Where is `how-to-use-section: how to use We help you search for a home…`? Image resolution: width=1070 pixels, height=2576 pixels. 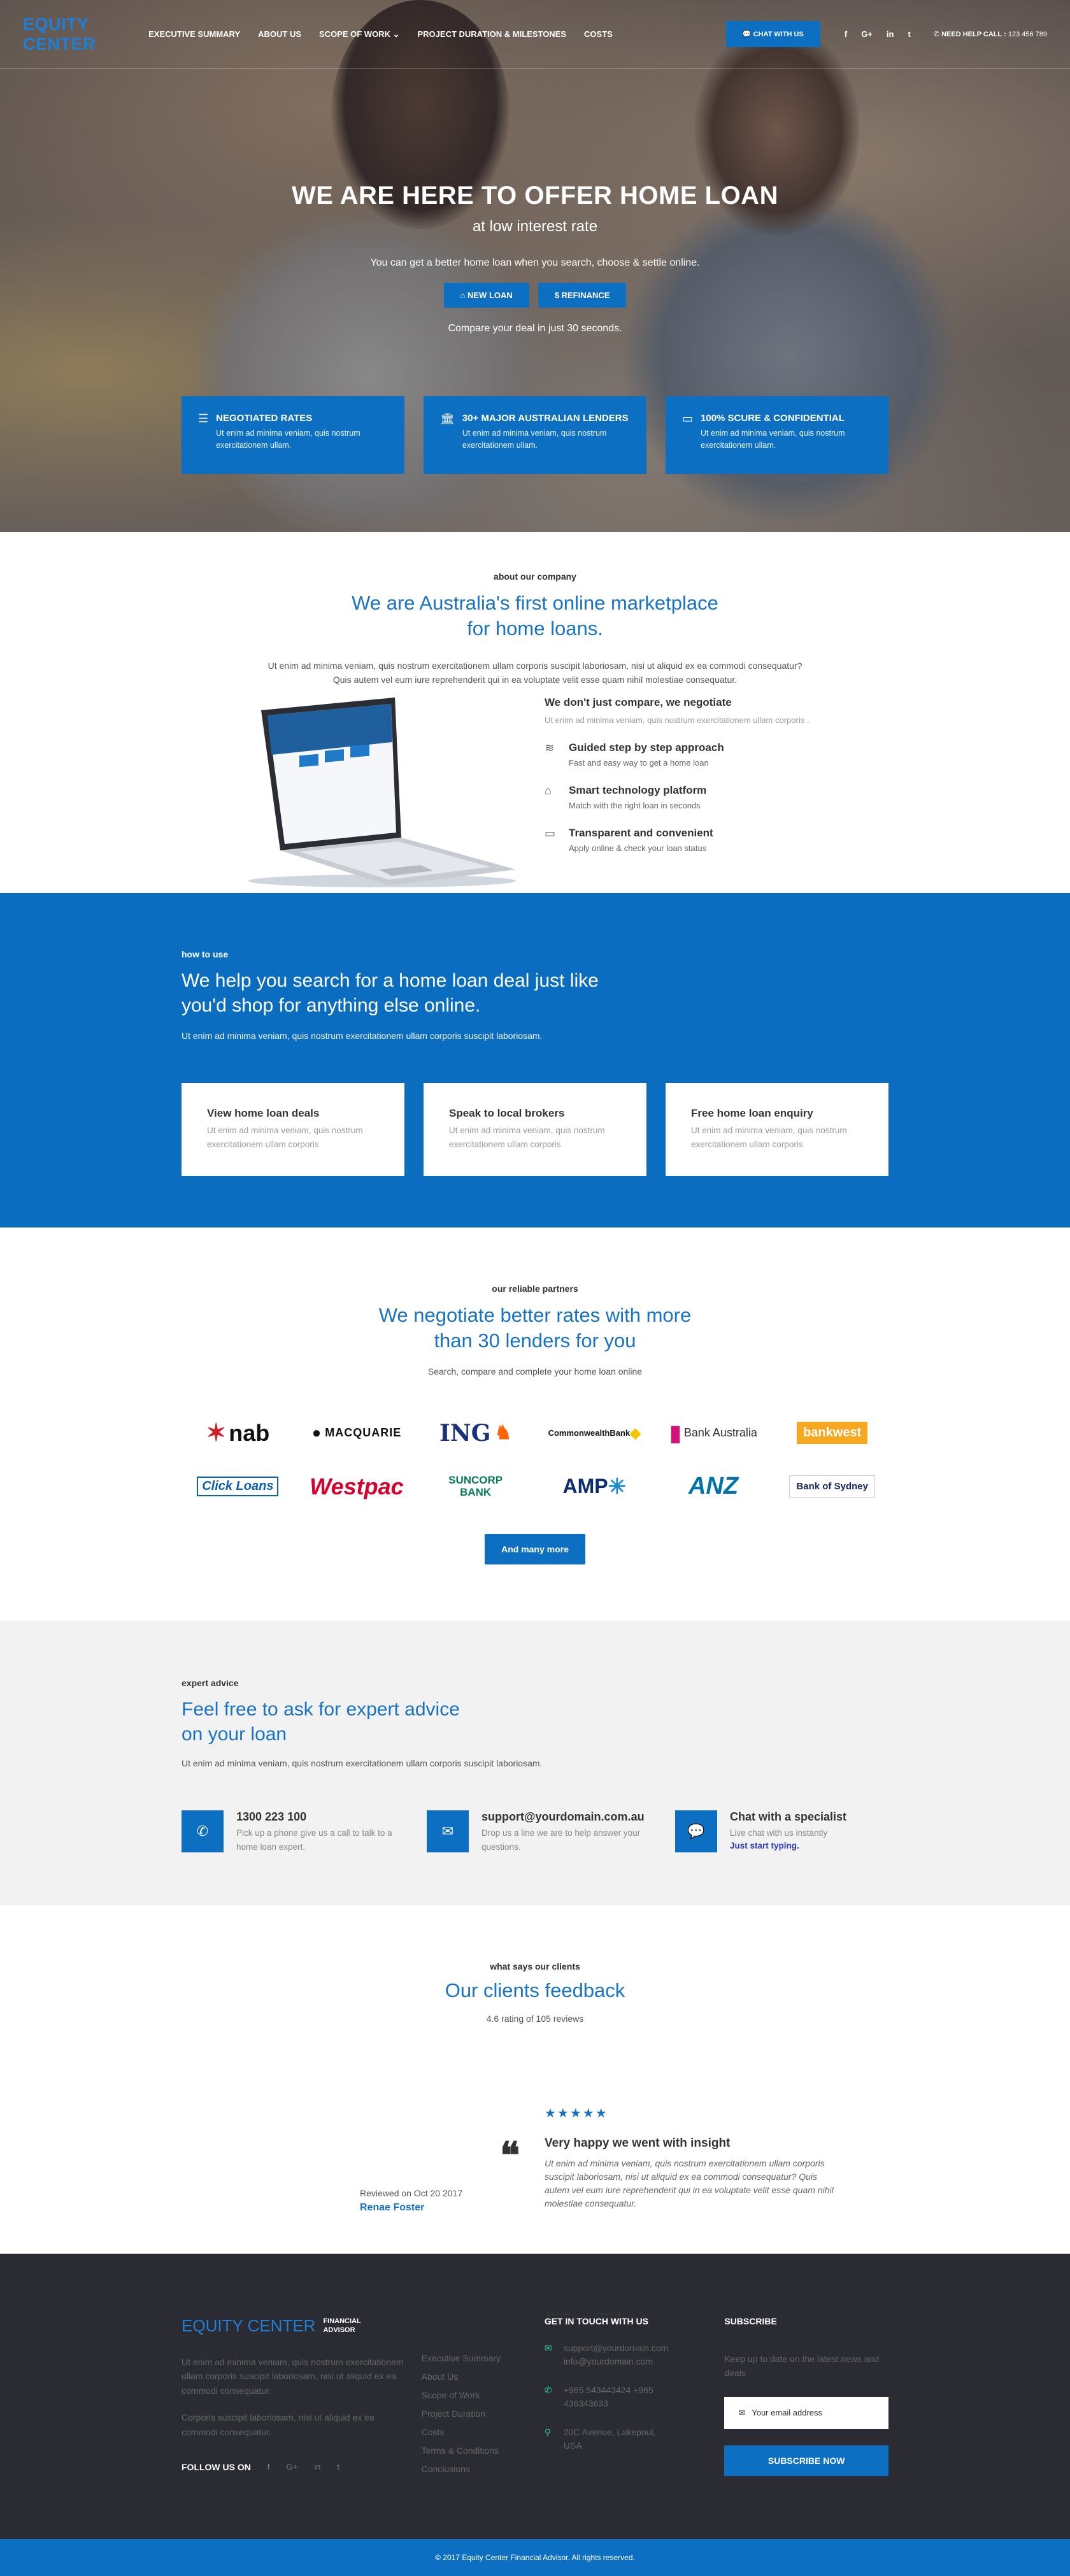 how-to-use-section: how to use We help you search for a home… is located at coordinates (535, 1060).